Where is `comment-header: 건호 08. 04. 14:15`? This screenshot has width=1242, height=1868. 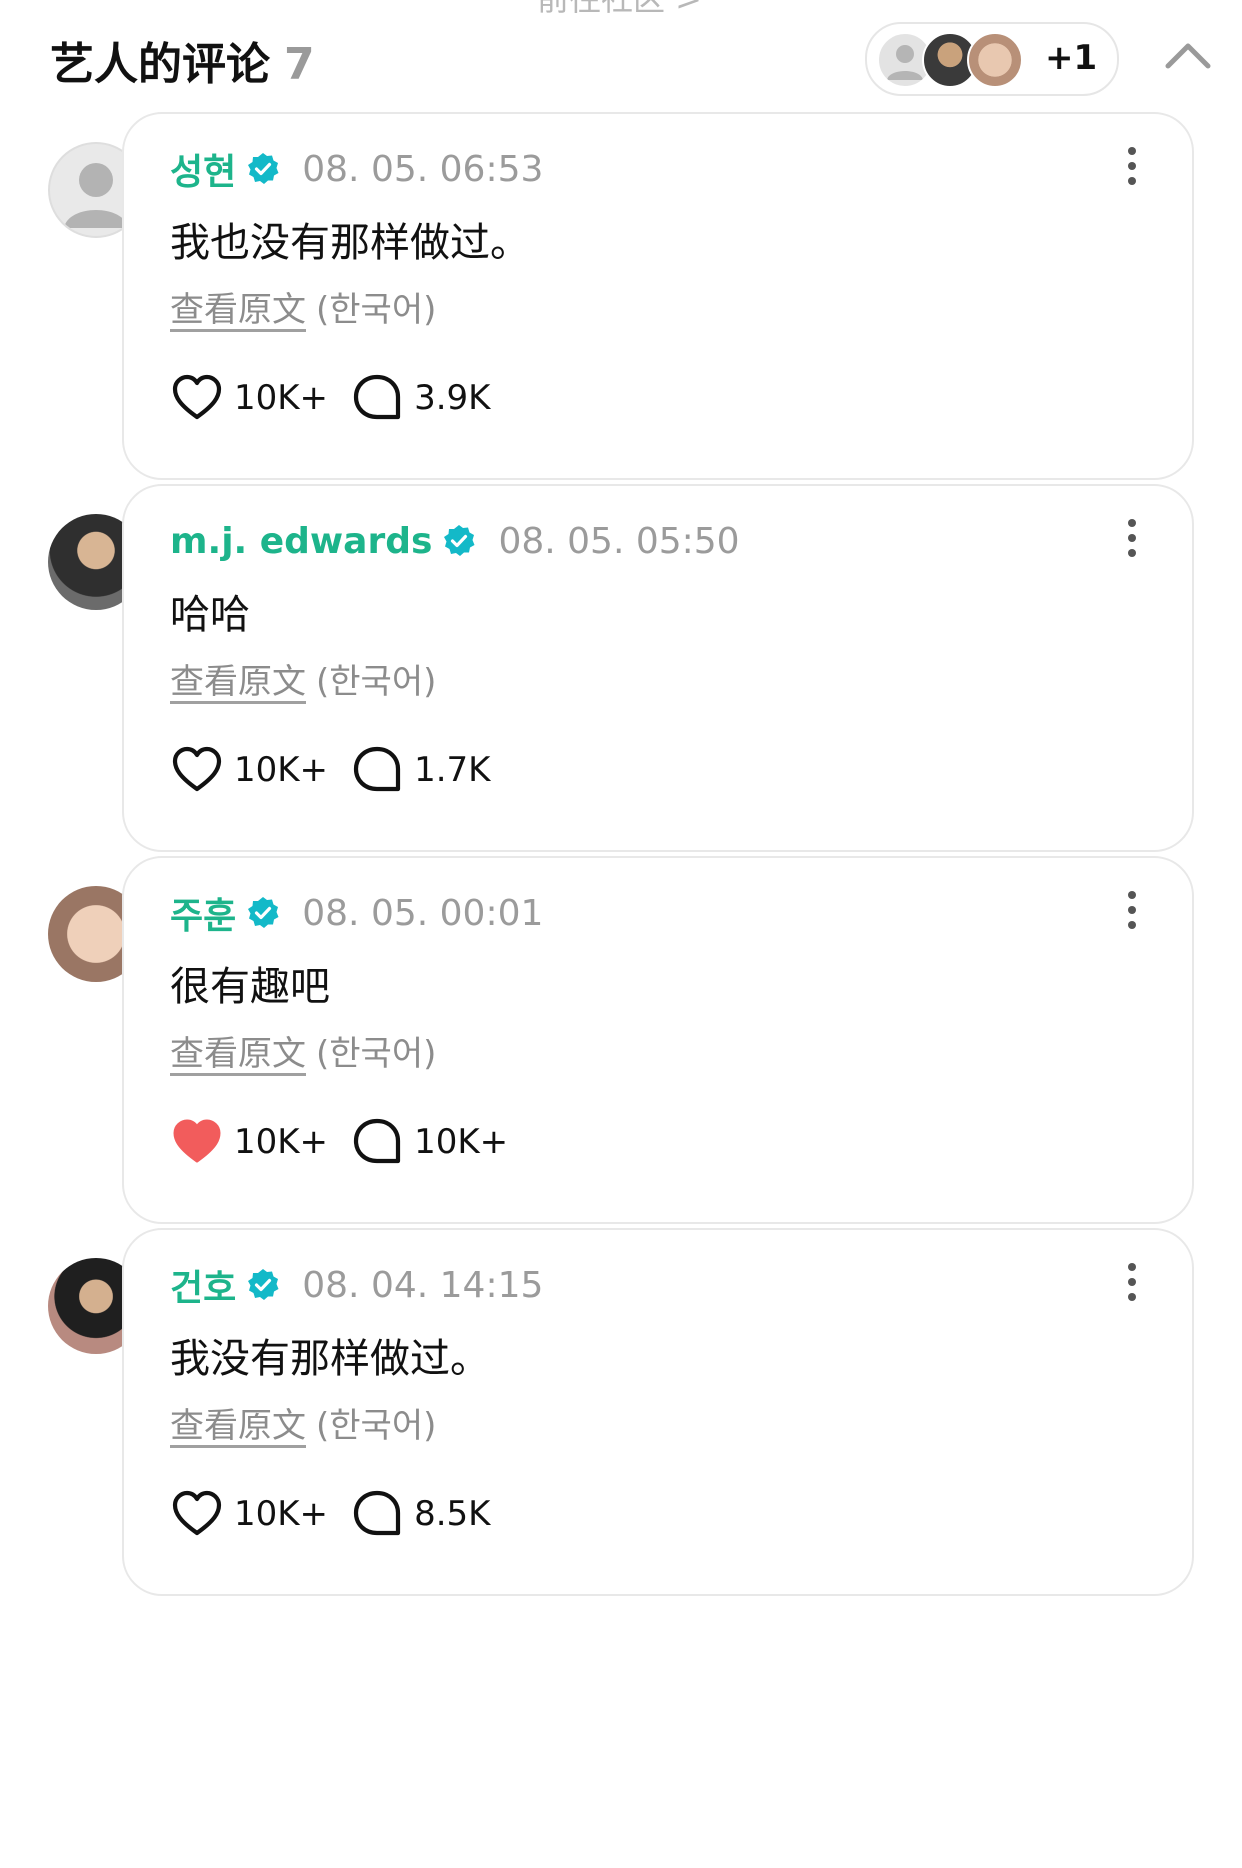
comment-header: 건호 08. 04. 14:15 is located at coordinates (356, 1285).